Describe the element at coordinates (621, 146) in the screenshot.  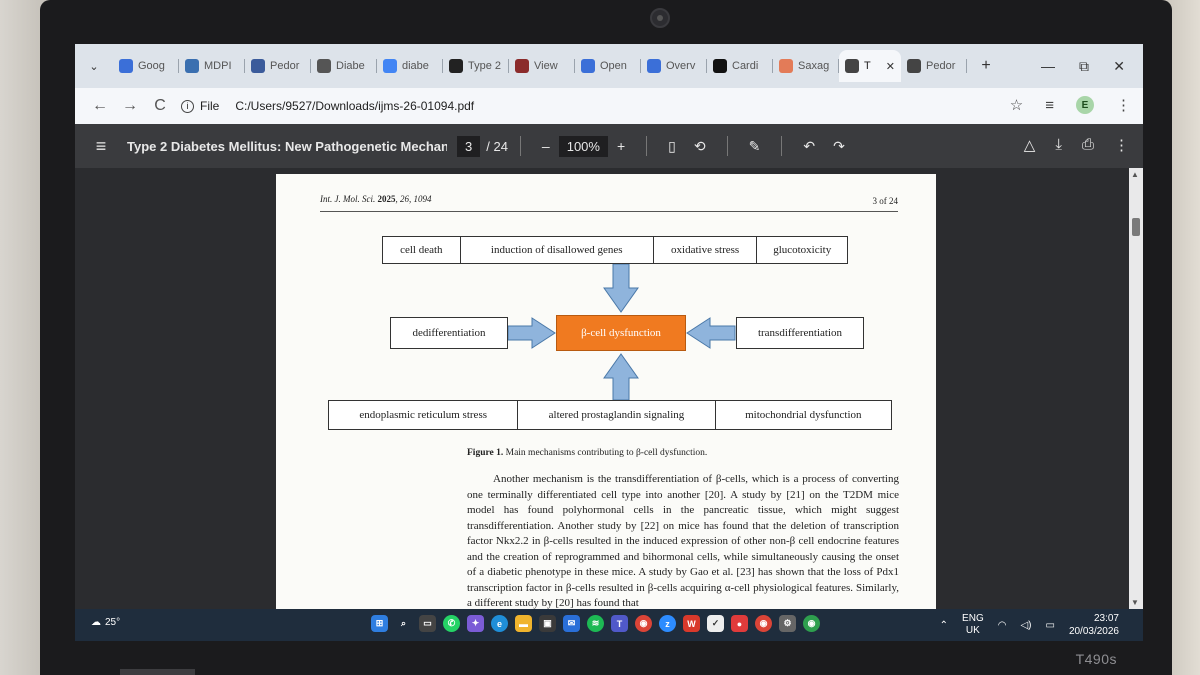
I see `zoom-in-button: +` at that location.